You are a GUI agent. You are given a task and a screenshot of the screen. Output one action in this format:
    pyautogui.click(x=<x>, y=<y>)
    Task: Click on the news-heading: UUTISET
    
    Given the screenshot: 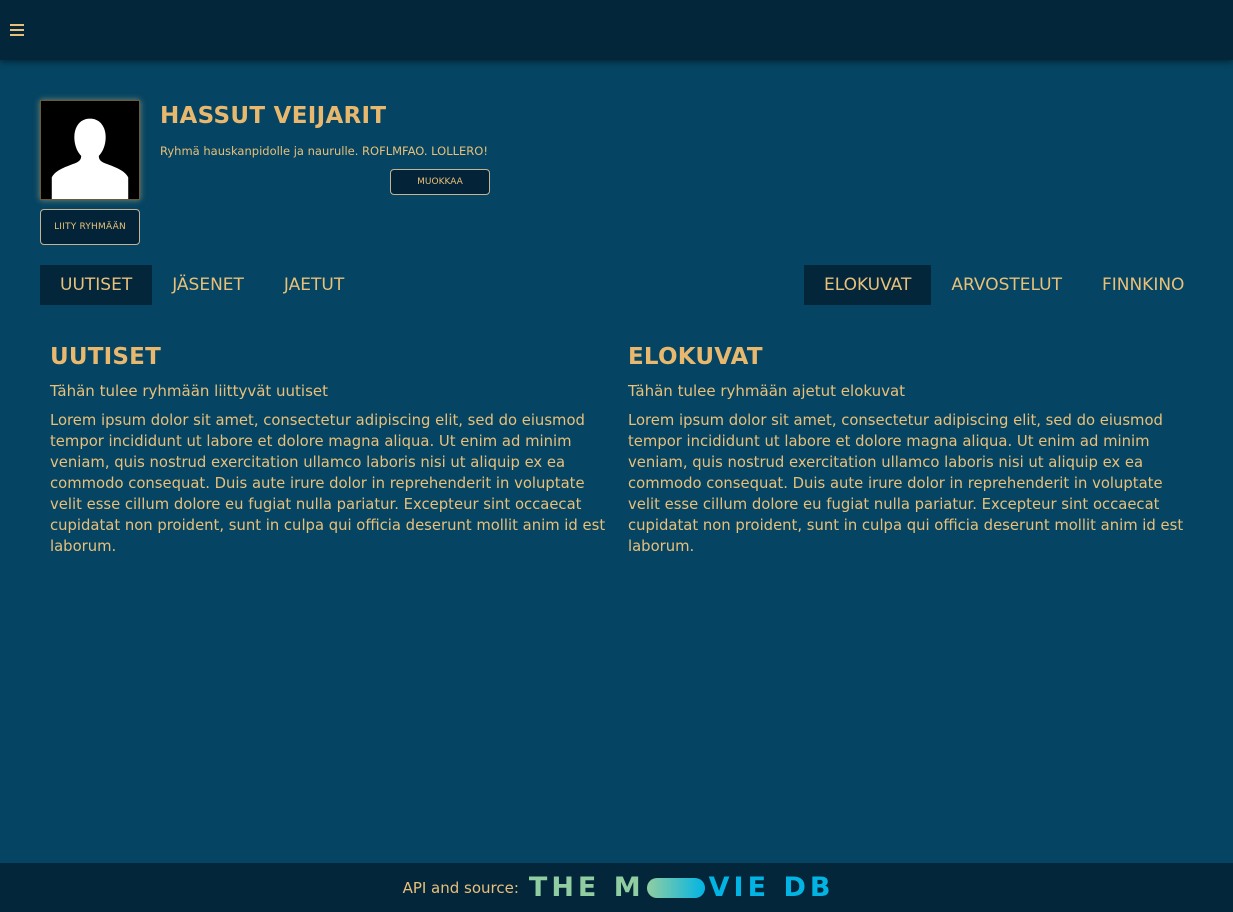 What is the action you would take?
    pyautogui.click(x=105, y=357)
    